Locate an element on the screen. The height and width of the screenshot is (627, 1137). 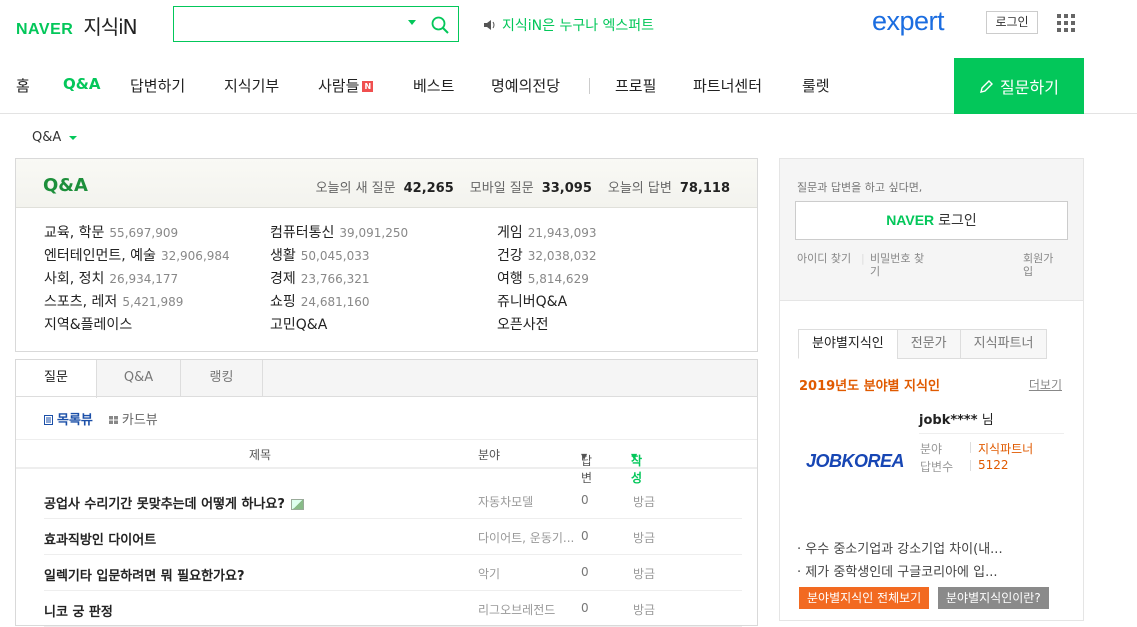
category-item: 생활 50,045,033 is located at coordinates (319, 255).